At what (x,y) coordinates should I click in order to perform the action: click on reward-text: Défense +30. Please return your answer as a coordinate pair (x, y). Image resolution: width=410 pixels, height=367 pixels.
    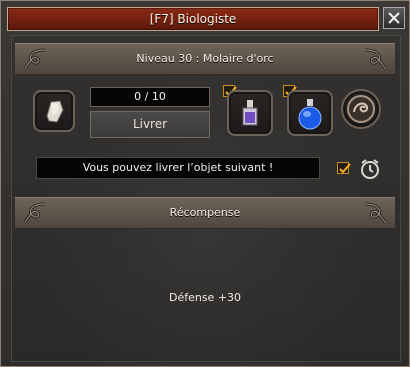
    Looking at the image, I should click on (205, 297).